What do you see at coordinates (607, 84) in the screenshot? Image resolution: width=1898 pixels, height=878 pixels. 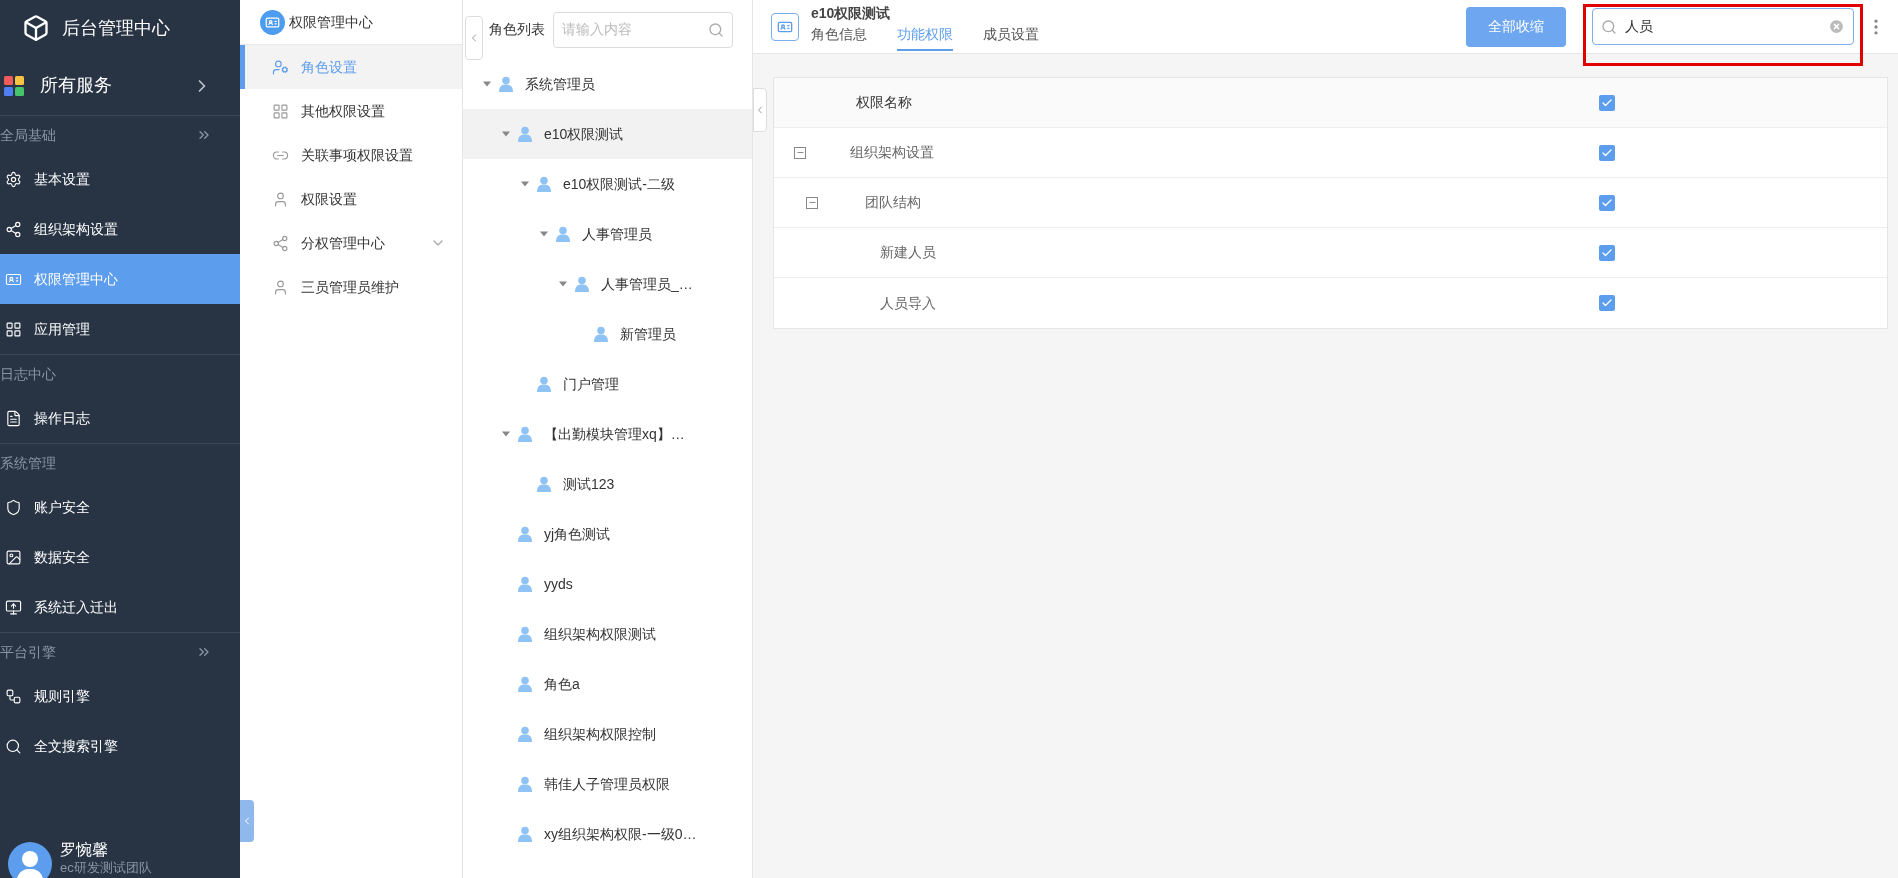 I see `tree-item: 系统管理员` at bounding box center [607, 84].